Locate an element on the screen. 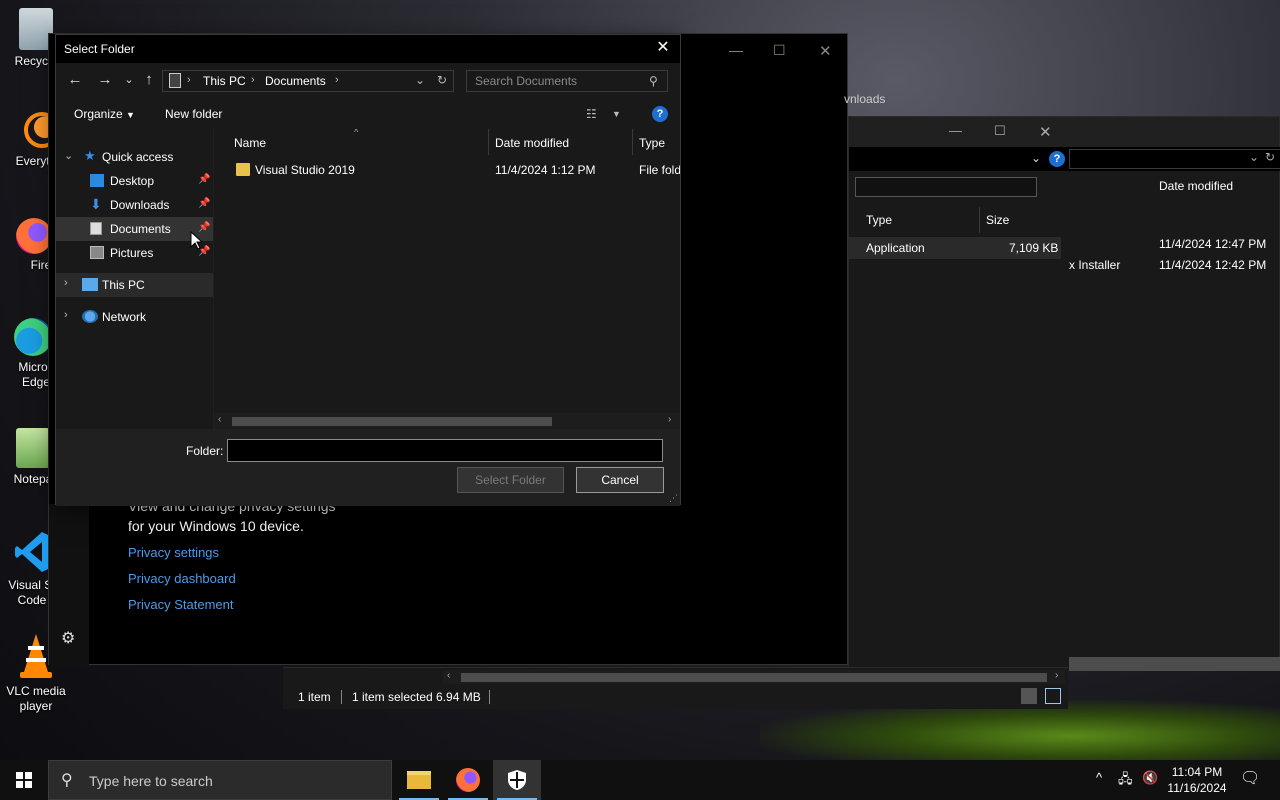  nav-item-this-pc: › This PC is located at coordinates (134, 285).